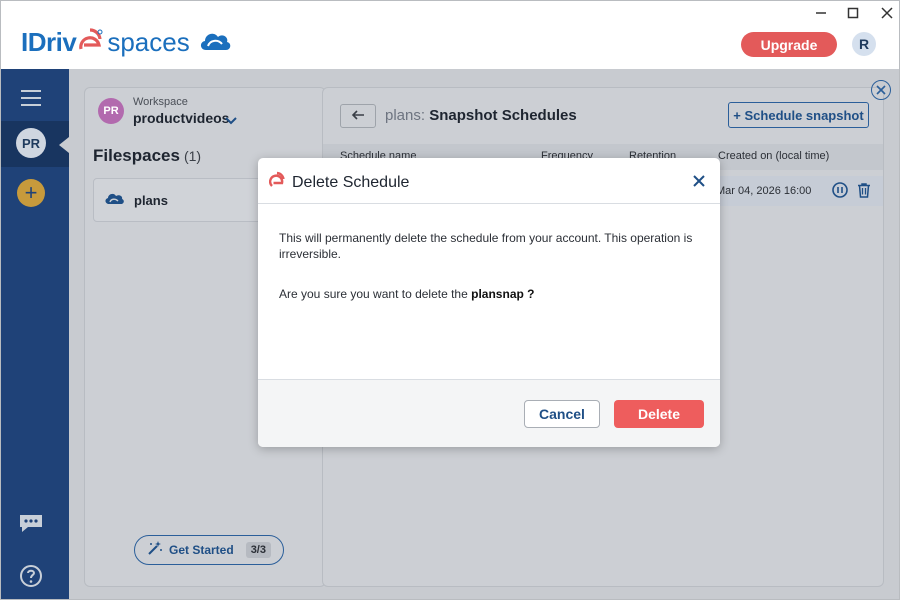 The image size is (900, 600). I want to click on row-created-on: Mar 04, 2026 16:00, so click(764, 191).